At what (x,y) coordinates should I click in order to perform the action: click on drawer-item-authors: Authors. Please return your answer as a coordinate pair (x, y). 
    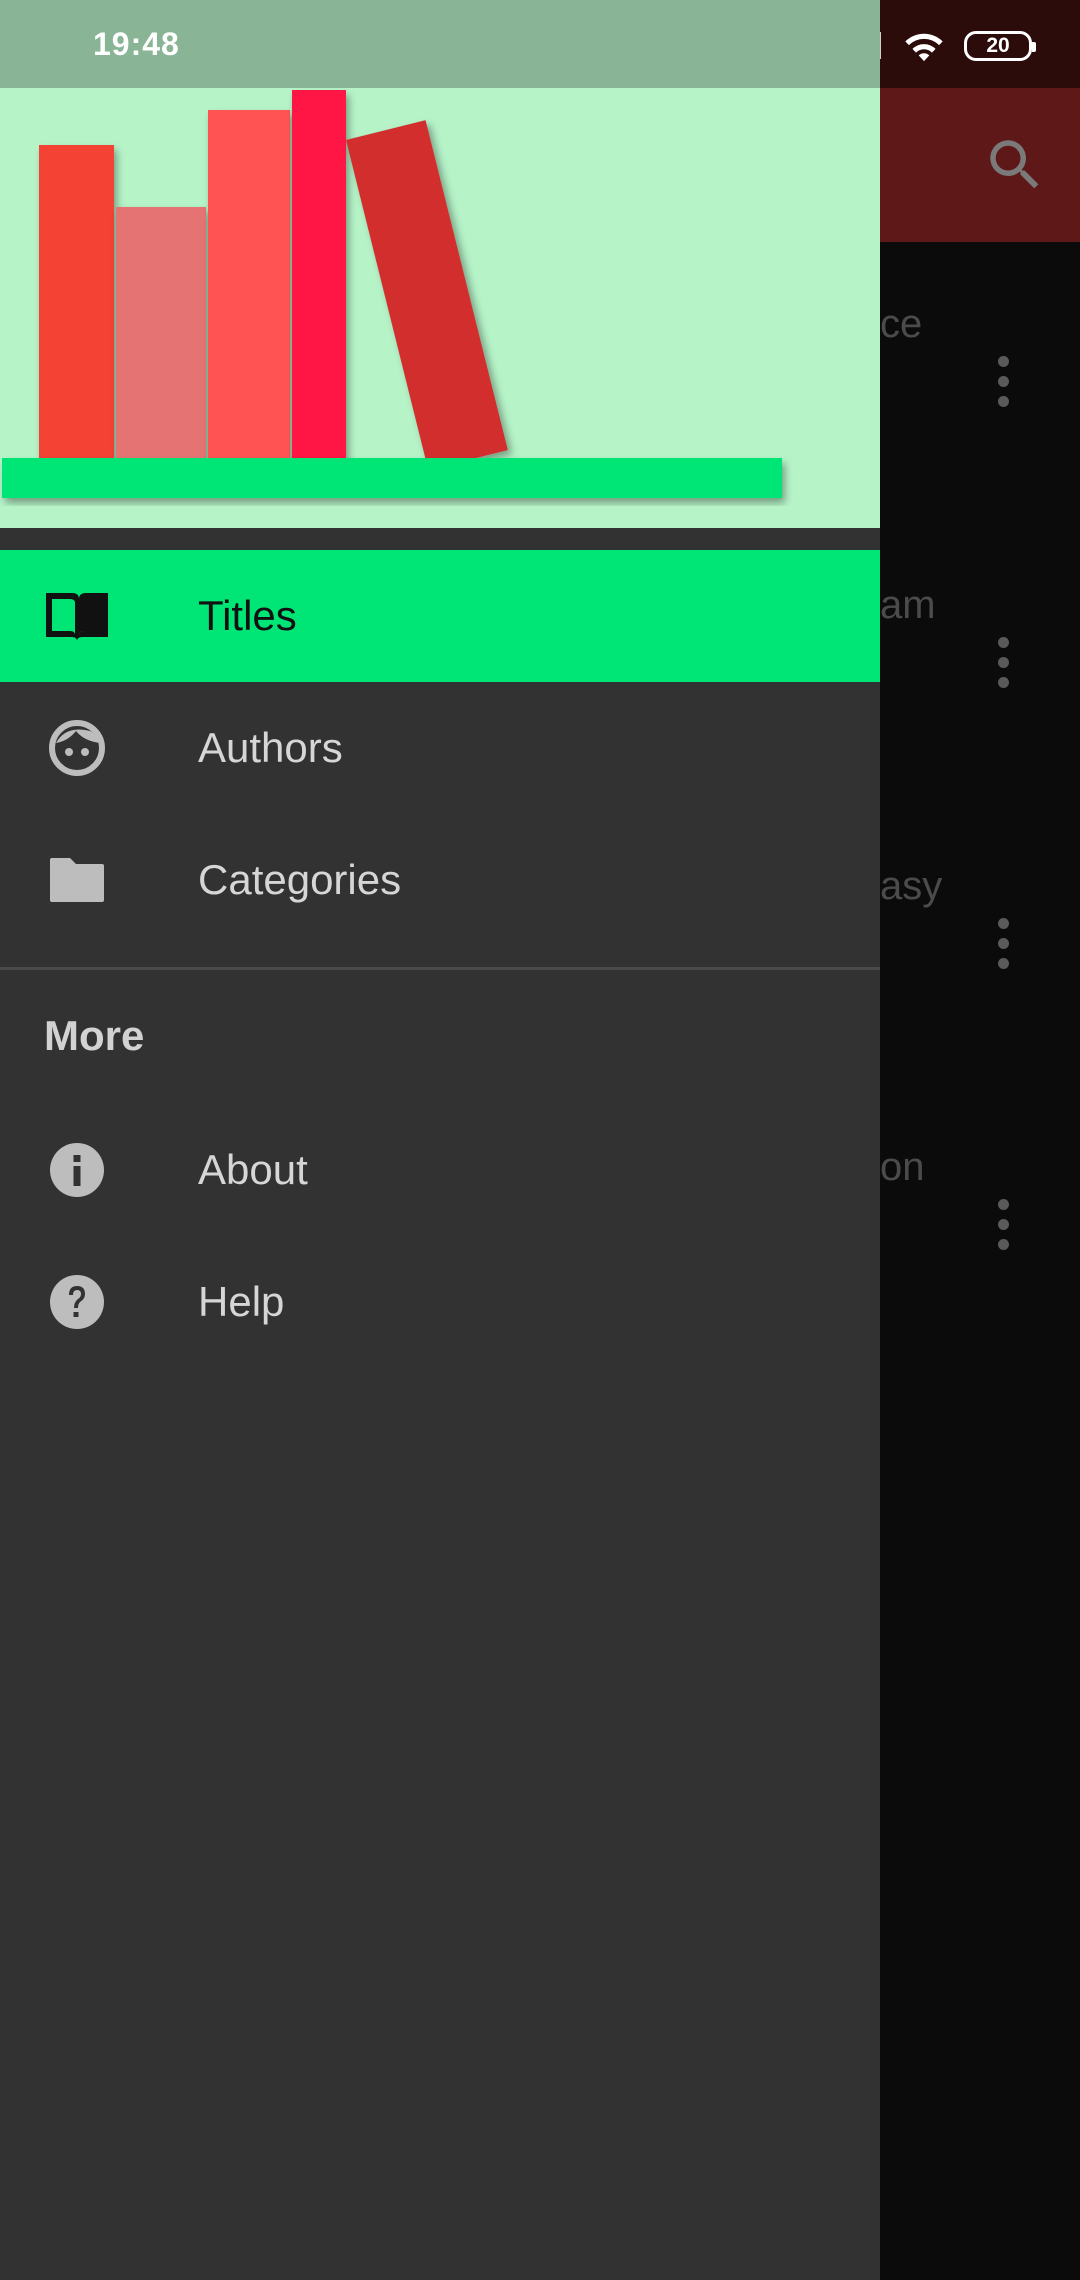
    Looking at the image, I should click on (440, 748).